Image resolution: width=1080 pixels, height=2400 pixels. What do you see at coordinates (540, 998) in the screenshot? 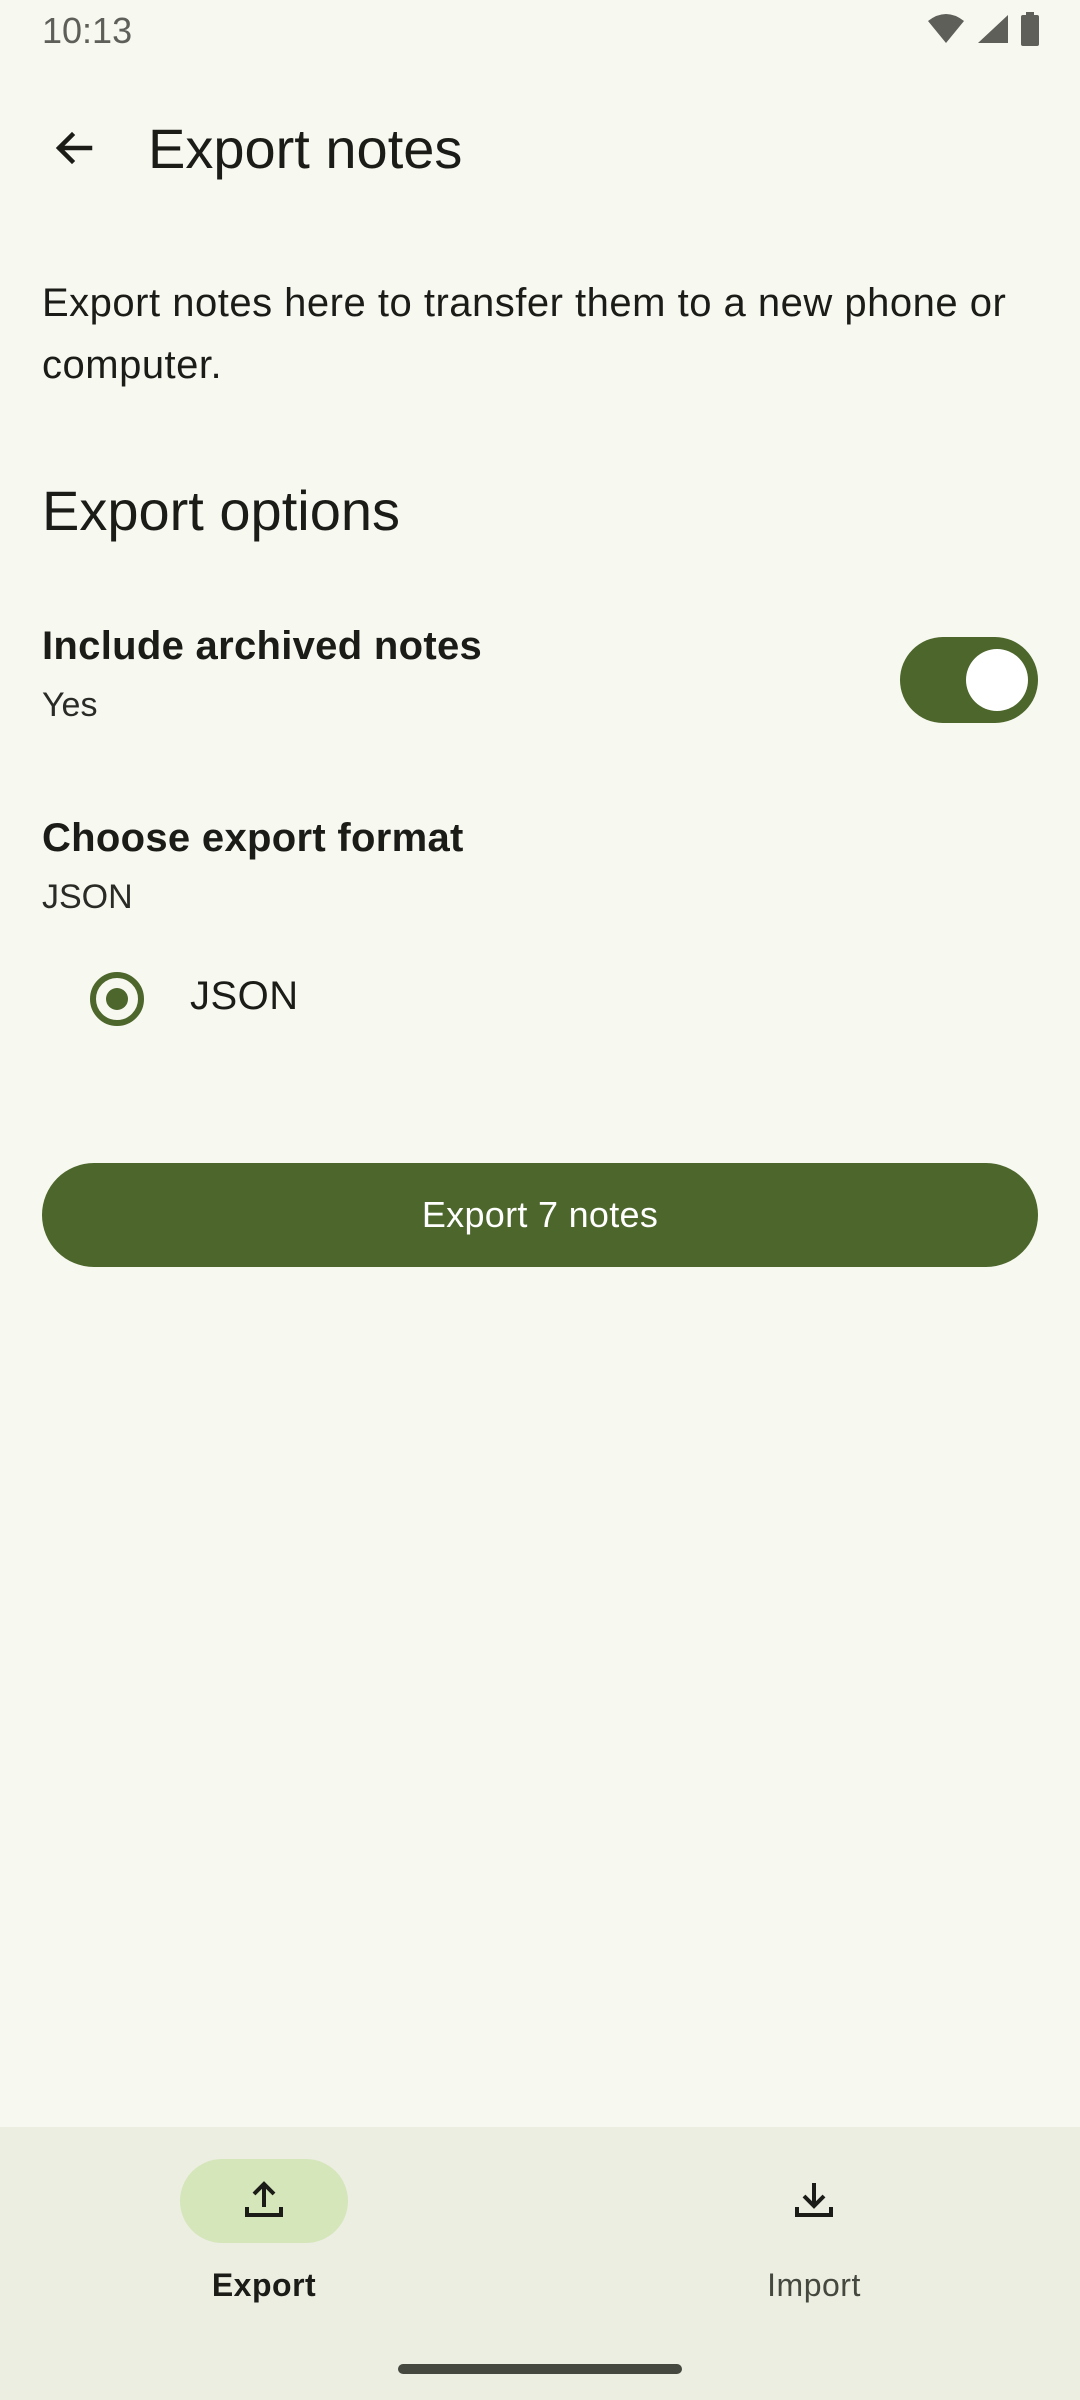
I see `format-option-json: JSON` at bounding box center [540, 998].